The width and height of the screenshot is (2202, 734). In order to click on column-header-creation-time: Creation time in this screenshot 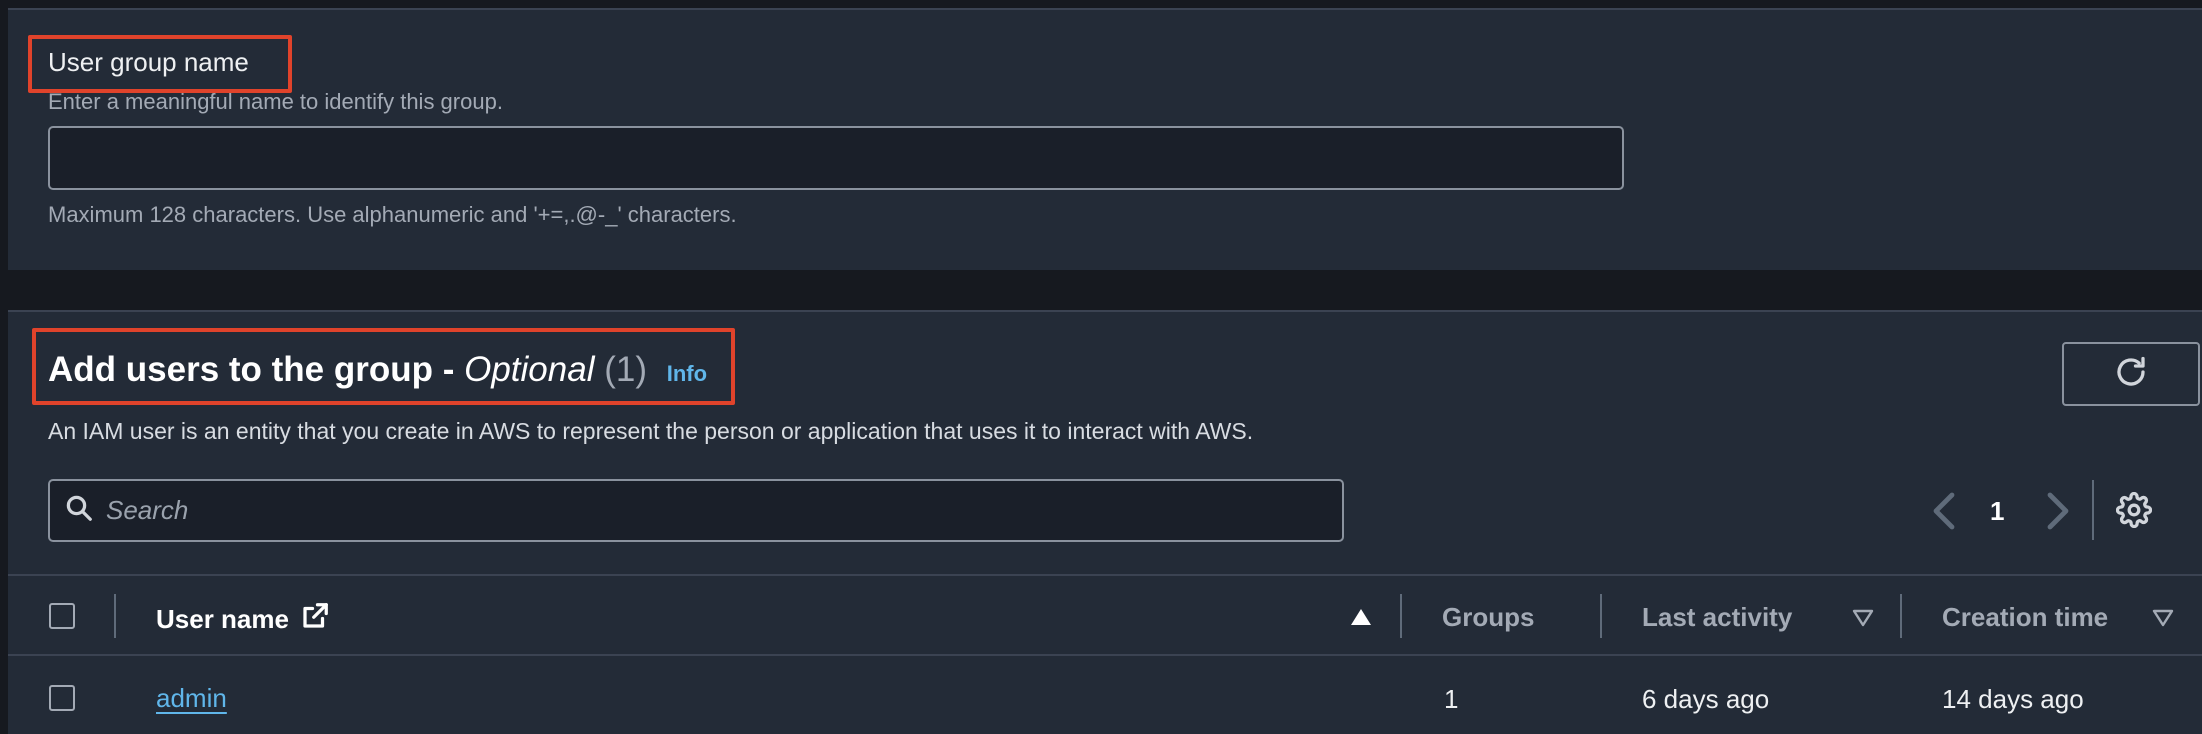, I will do `click(2025, 617)`.